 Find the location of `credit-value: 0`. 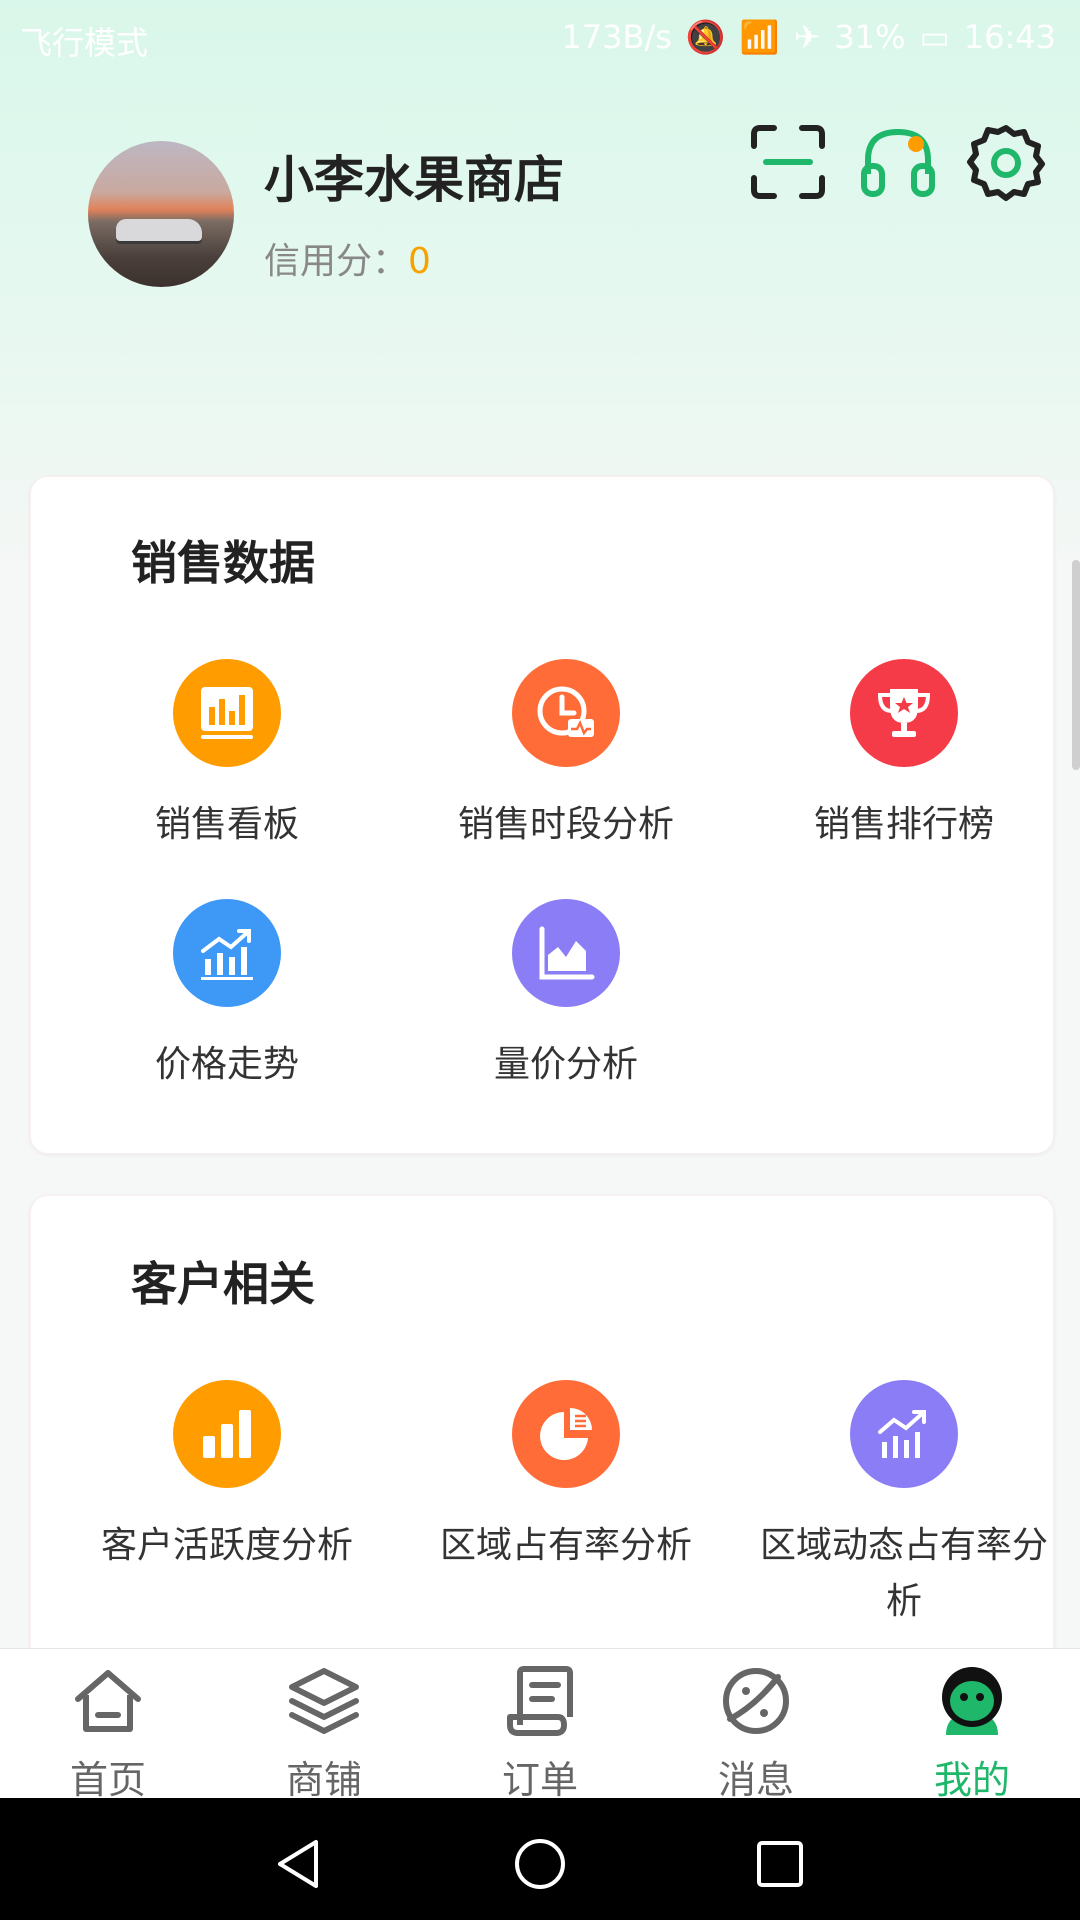

credit-value: 0 is located at coordinates (419, 261).